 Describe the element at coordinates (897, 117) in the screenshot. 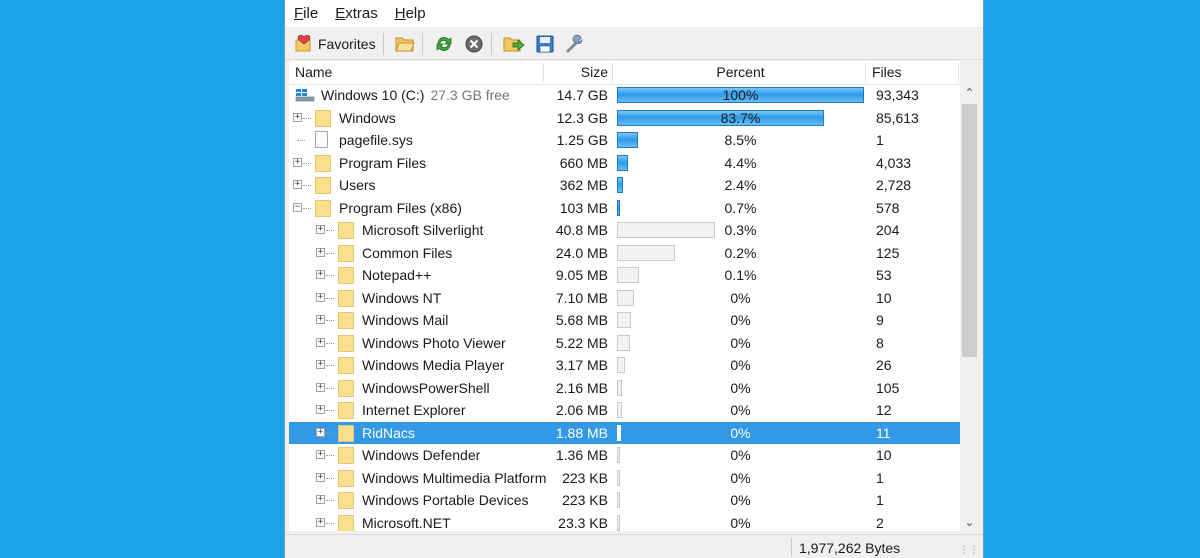

I see `row-files: 85,613` at that location.